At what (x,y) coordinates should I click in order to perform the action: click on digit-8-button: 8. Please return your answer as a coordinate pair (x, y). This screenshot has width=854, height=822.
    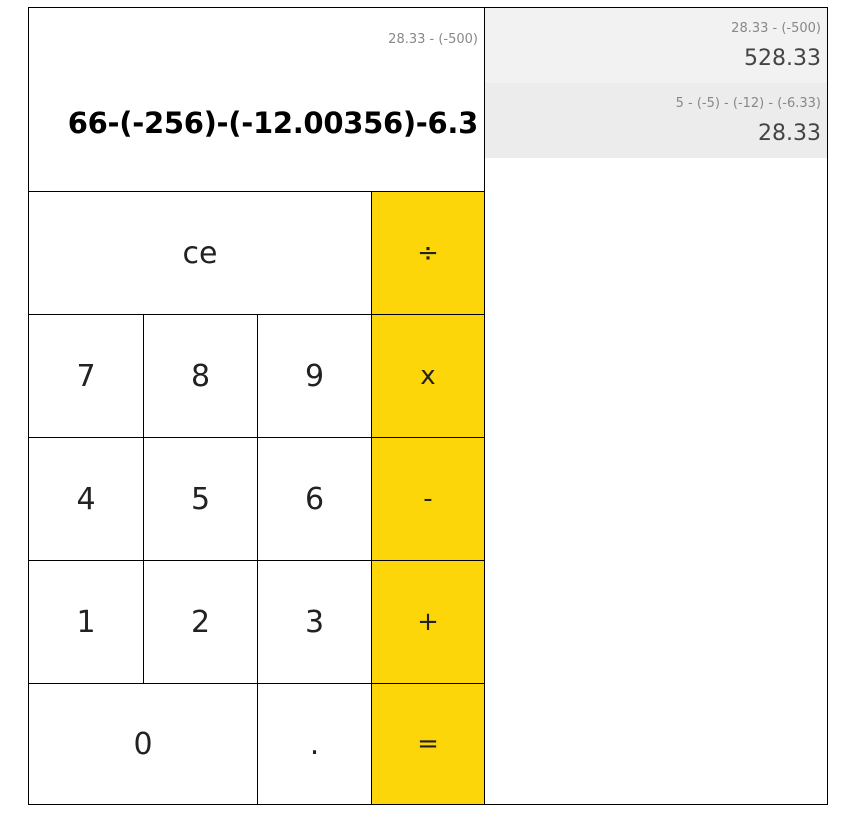
    Looking at the image, I should click on (201, 376).